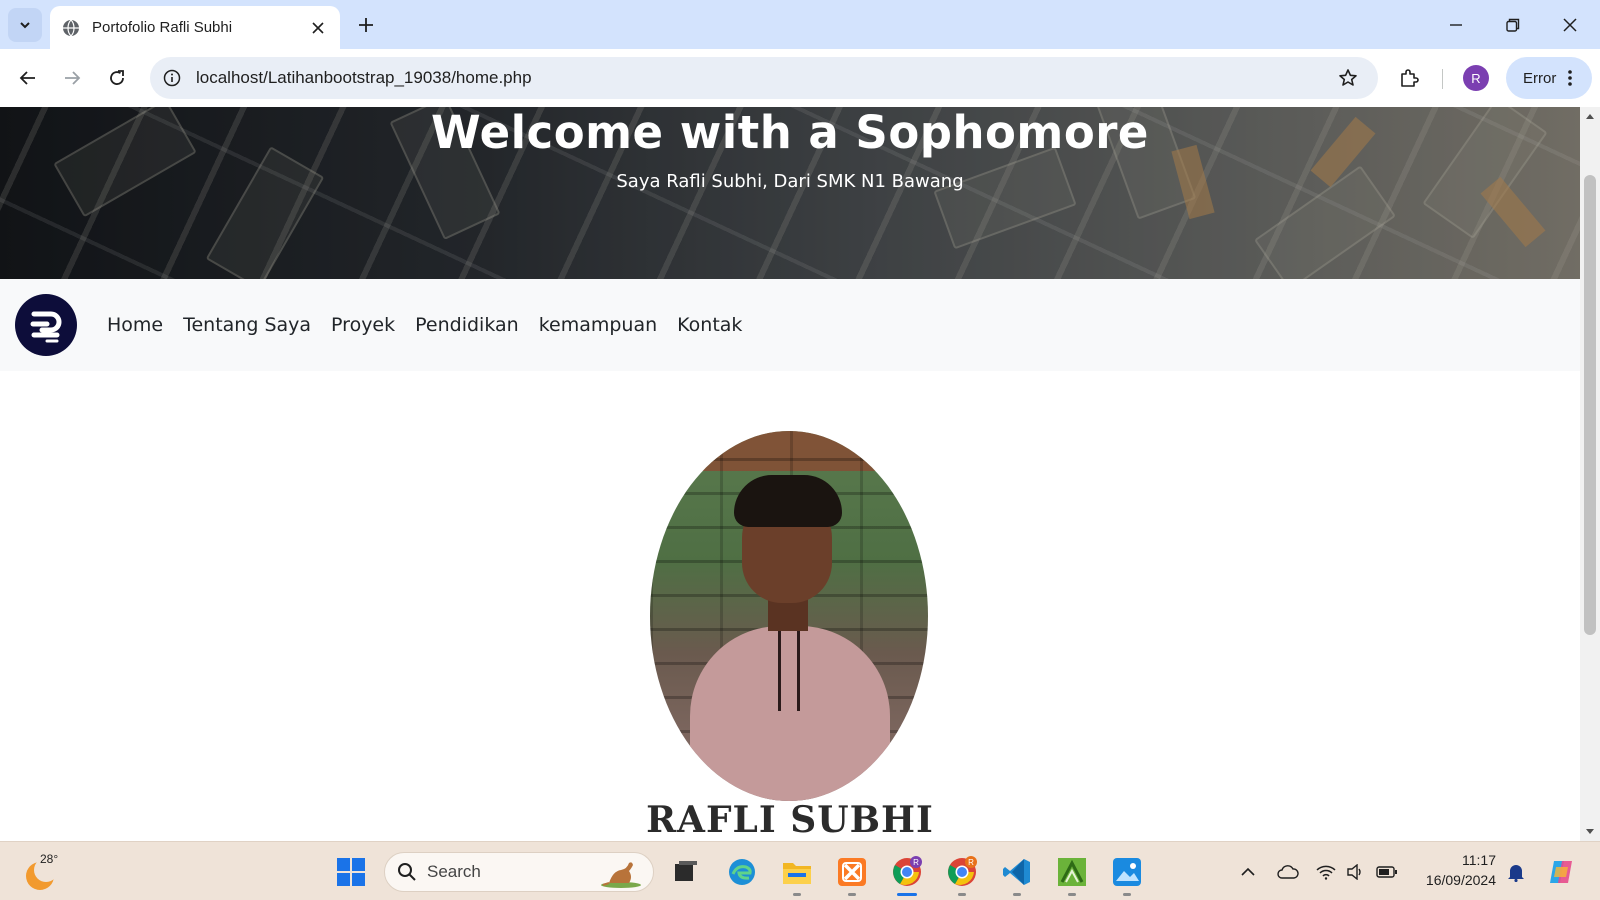 This screenshot has height=900, width=1600. I want to click on tab-strip: Portofolio Rafli Subhi, so click(800, 24).